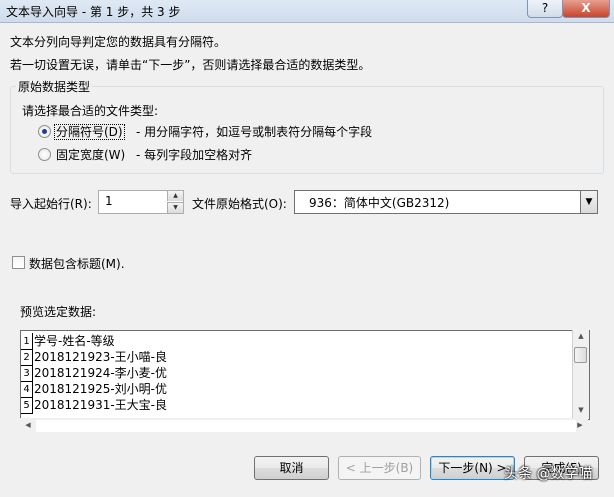  Describe the element at coordinates (27, 389) in the screenshot. I see `row-number: 4` at that location.